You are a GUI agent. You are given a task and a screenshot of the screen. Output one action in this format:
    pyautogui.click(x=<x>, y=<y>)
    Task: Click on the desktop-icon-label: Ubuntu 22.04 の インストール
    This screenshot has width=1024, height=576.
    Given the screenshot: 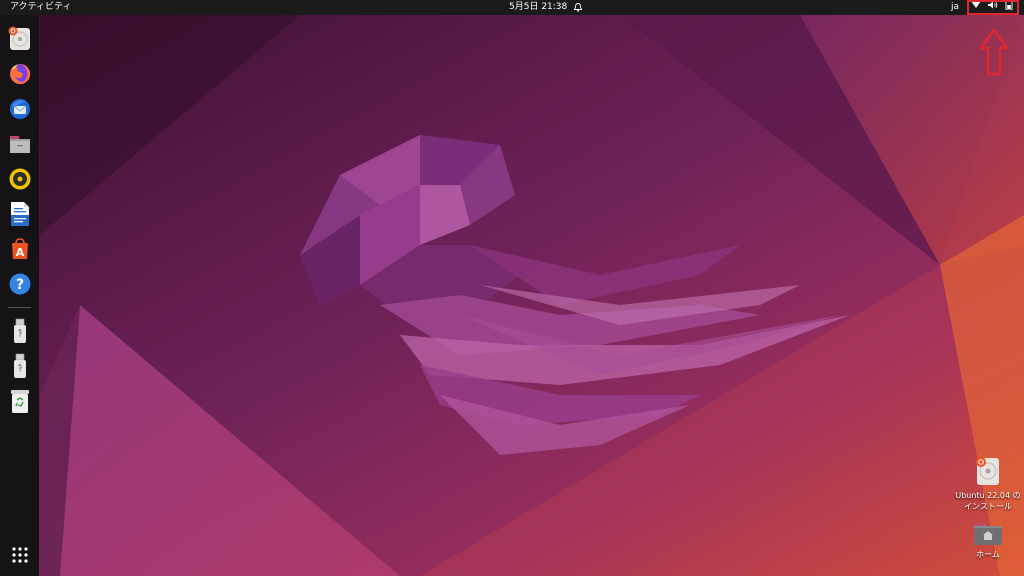 What is the action you would take?
    pyautogui.click(x=988, y=501)
    